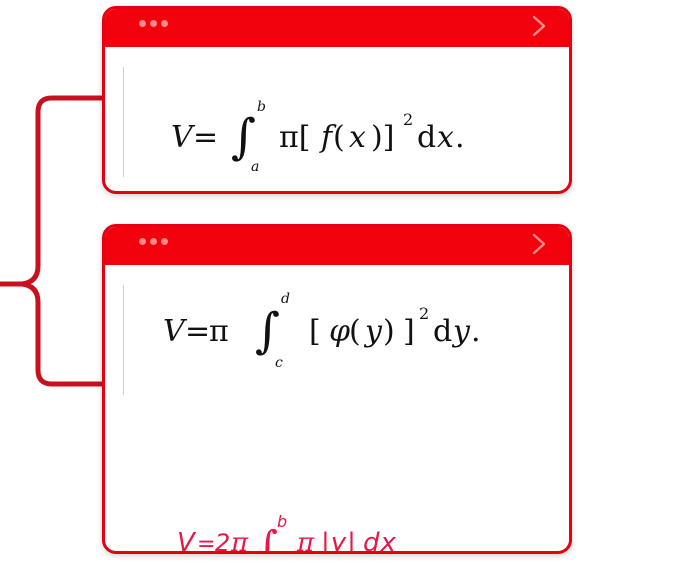 The width and height of the screenshot is (696, 588). I want to click on svg-text: φ, so click(339, 331).